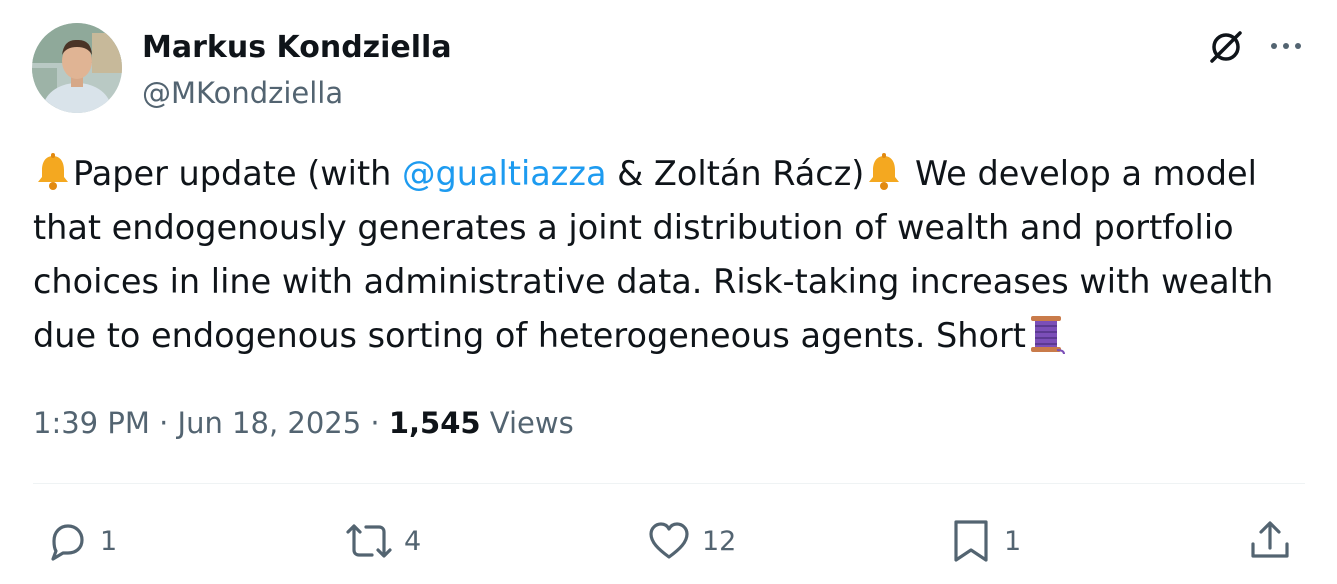  Describe the element at coordinates (242, 93) in the screenshot. I see `author-handle: @MKondziella` at that location.